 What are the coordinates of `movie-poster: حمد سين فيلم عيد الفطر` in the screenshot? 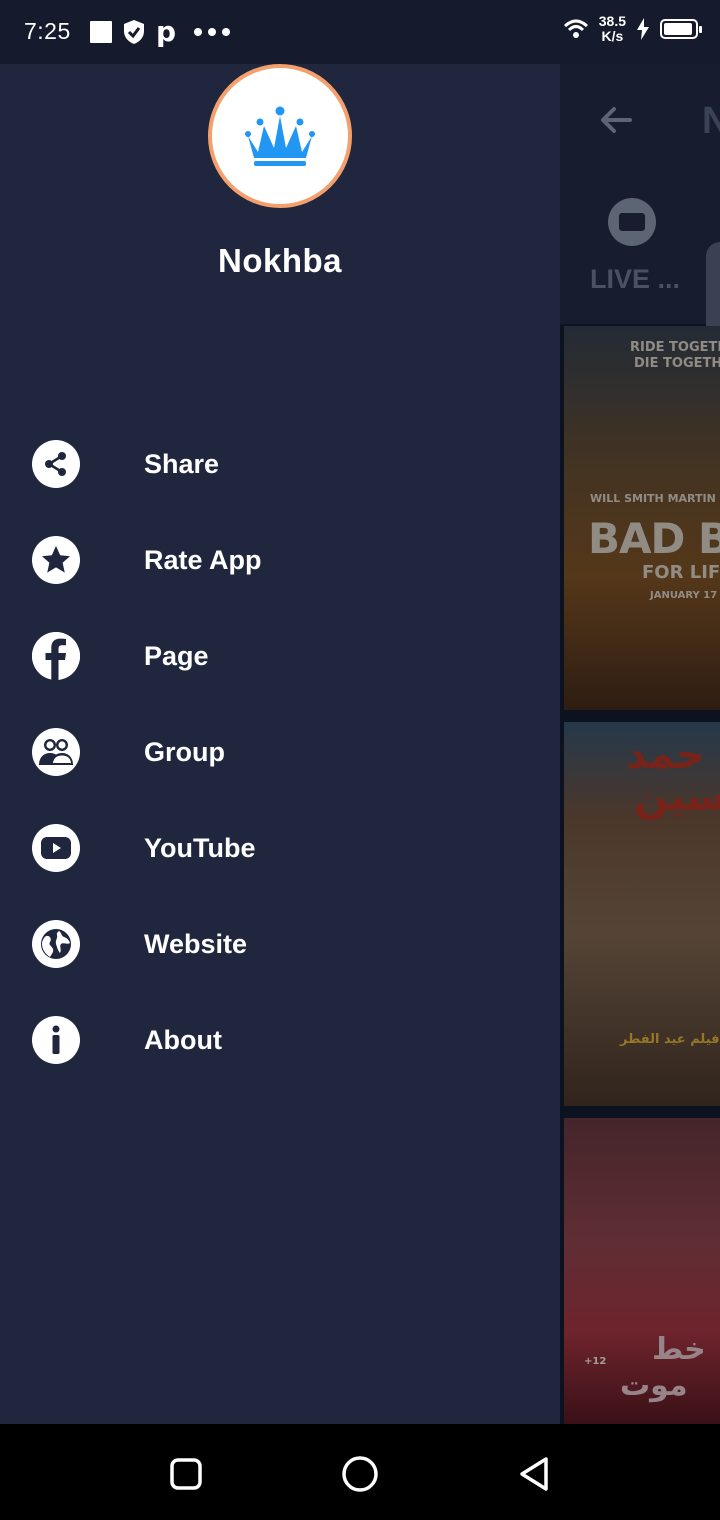 It's located at (642, 914).